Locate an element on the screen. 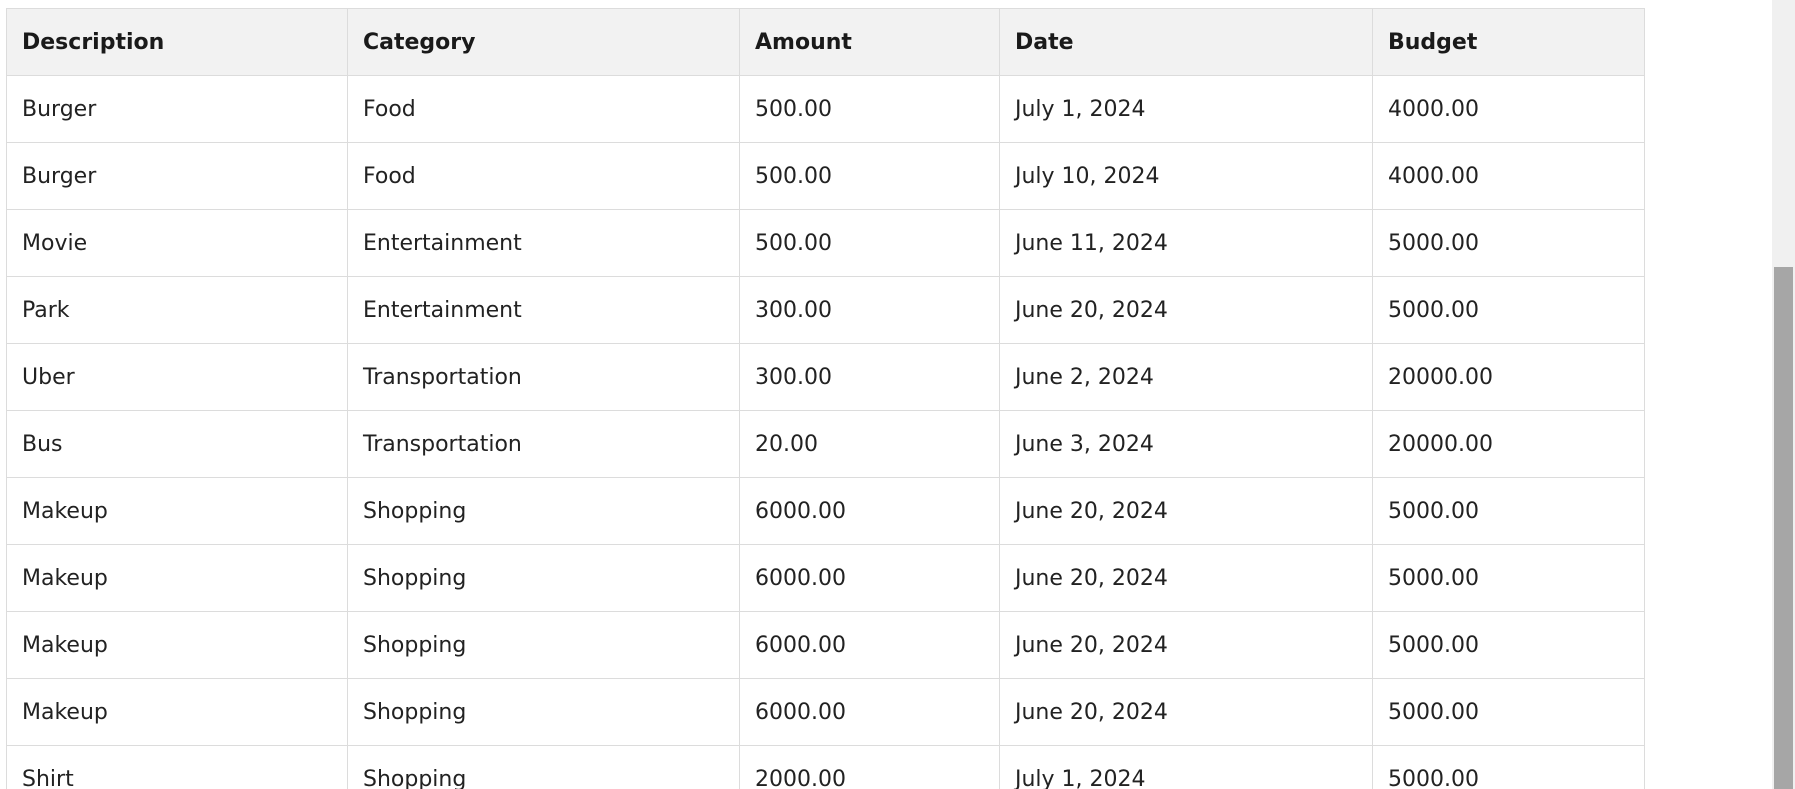 The height and width of the screenshot is (789, 1795). vertical-scrollbar is located at coordinates (1783, 394).